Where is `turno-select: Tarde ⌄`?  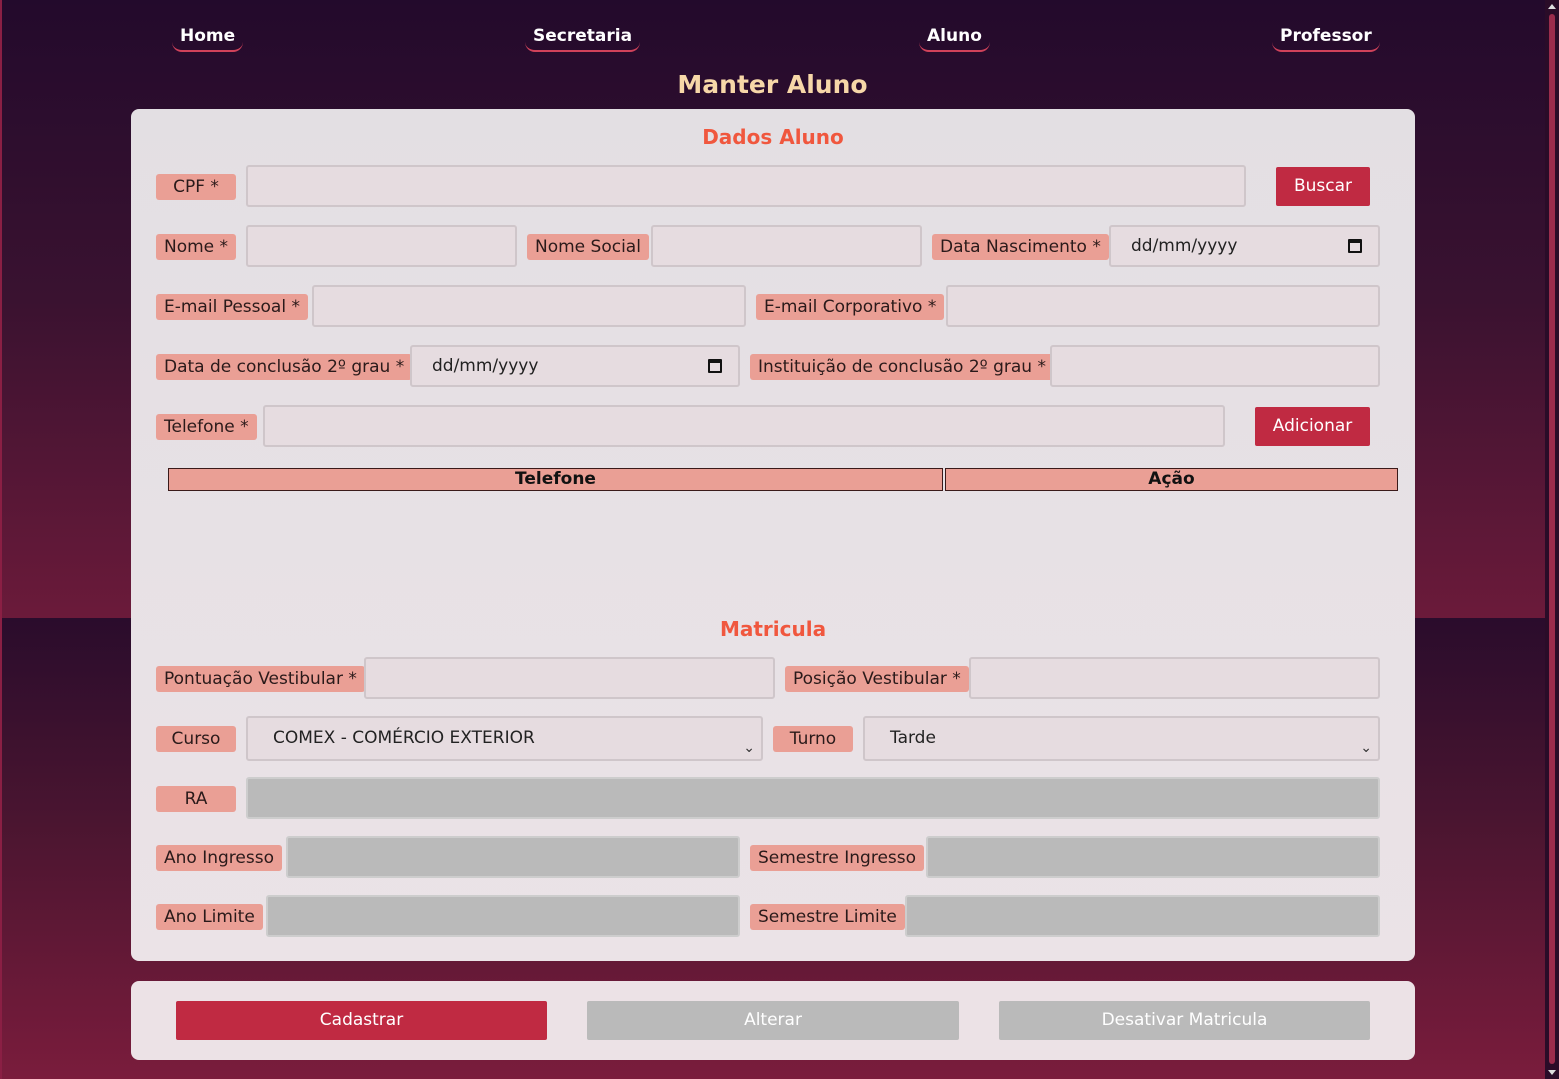
turno-select: Tarde ⌄ is located at coordinates (1121, 738).